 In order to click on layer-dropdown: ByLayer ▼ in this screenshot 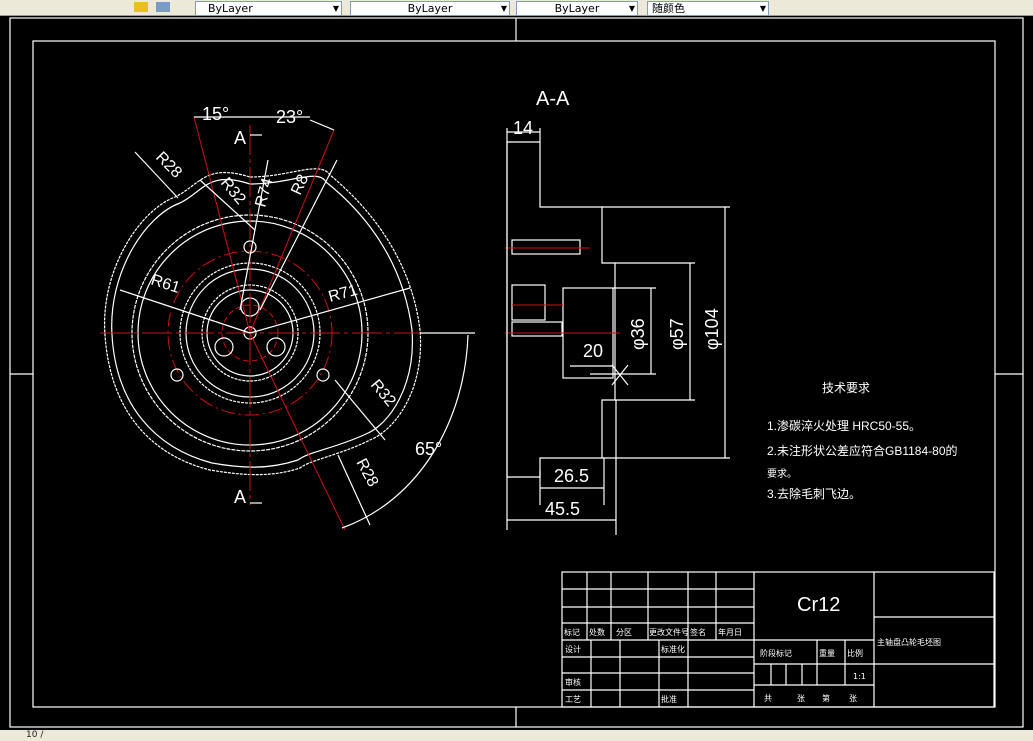, I will do `click(268, 8)`.